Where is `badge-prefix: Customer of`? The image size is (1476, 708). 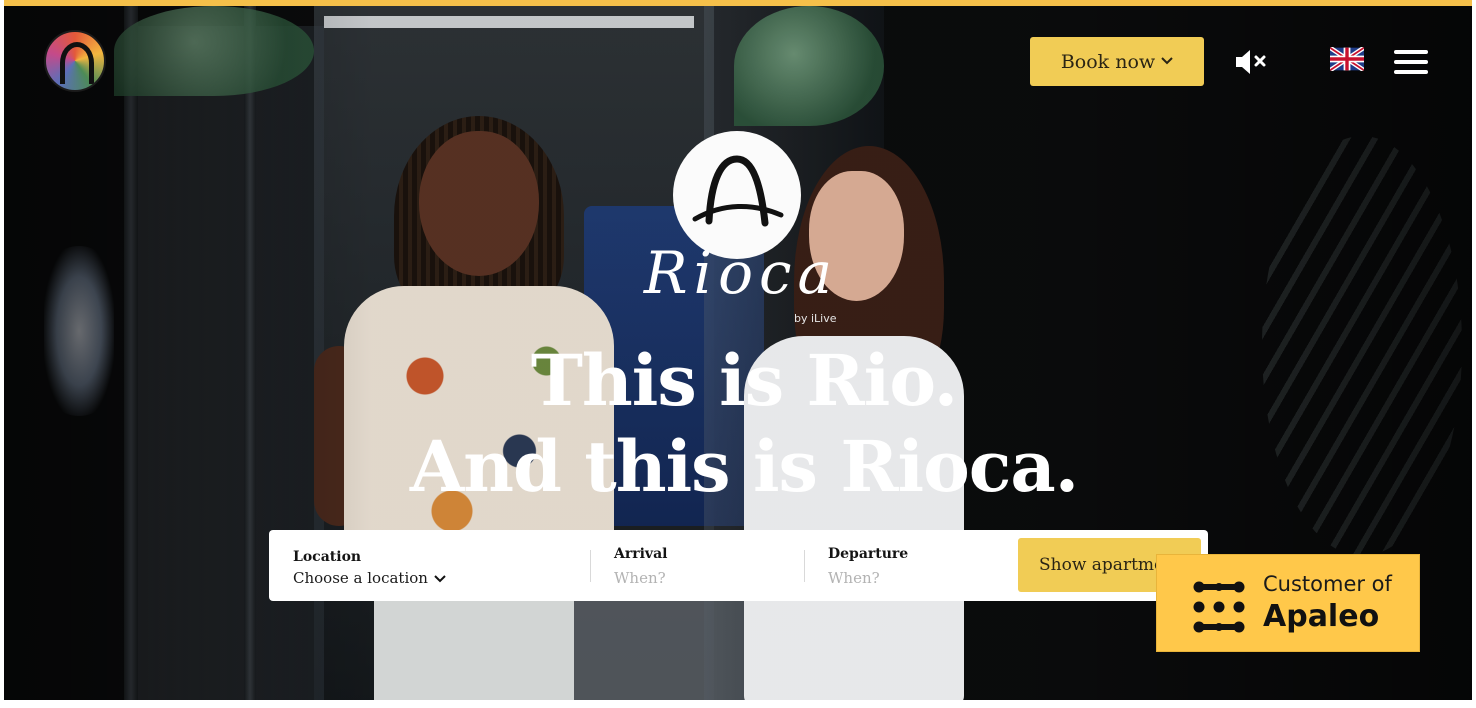 badge-prefix: Customer of is located at coordinates (1327, 584).